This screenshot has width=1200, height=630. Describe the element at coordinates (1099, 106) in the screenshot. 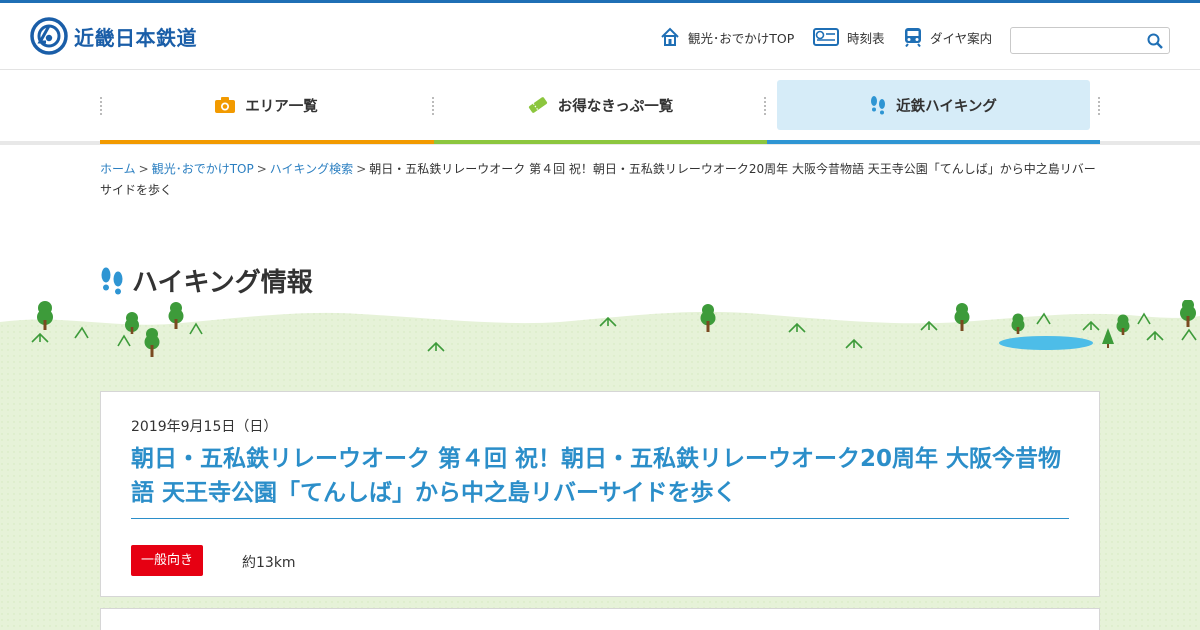

I see `nav-divider` at that location.